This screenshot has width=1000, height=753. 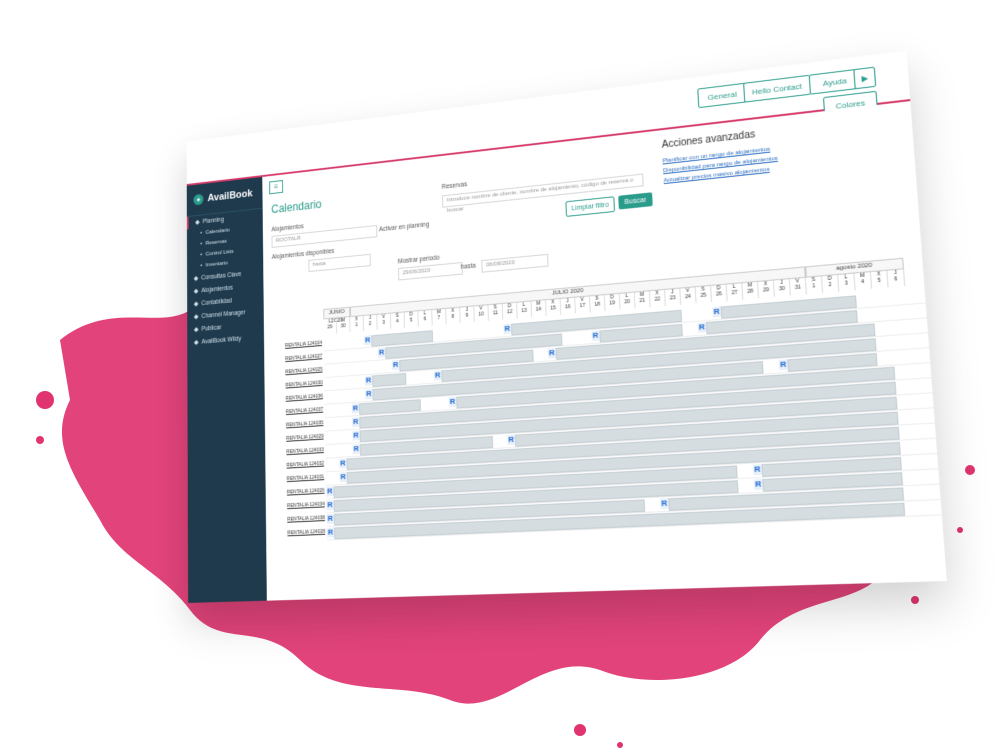 I want to click on sidebar-item-label: Calendario, so click(x=217, y=231).